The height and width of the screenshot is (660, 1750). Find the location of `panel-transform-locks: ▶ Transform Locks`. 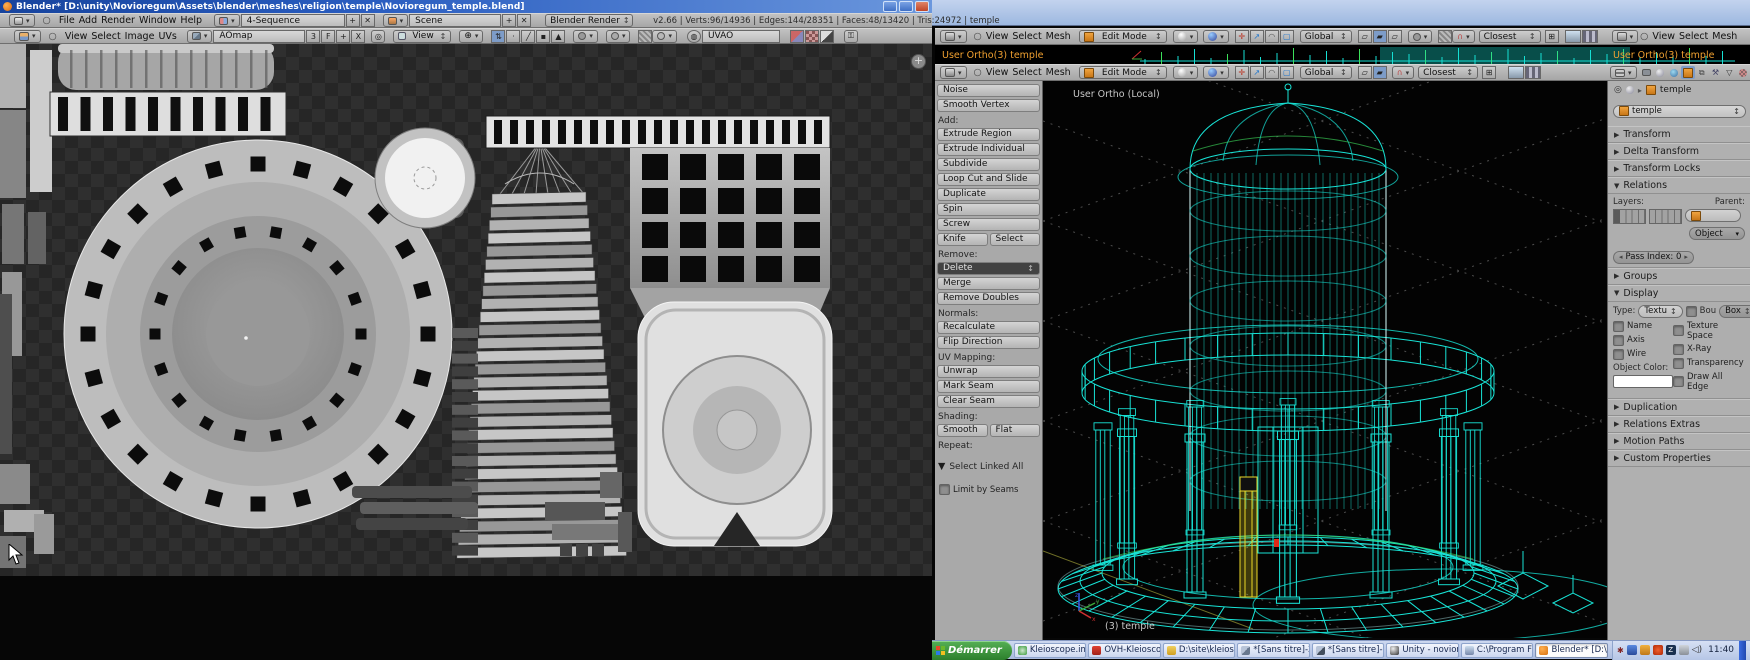

panel-transform-locks: ▶ Transform Locks is located at coordinates (1679, 168).